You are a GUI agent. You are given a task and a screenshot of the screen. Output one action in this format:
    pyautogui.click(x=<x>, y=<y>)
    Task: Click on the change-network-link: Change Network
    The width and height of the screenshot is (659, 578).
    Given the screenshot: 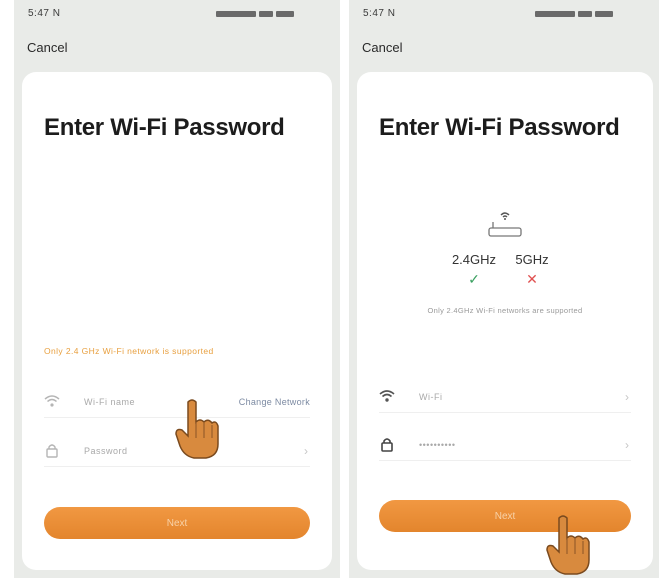 What is the action you would take?
    pyautogui.click(x=274, y=402)
    